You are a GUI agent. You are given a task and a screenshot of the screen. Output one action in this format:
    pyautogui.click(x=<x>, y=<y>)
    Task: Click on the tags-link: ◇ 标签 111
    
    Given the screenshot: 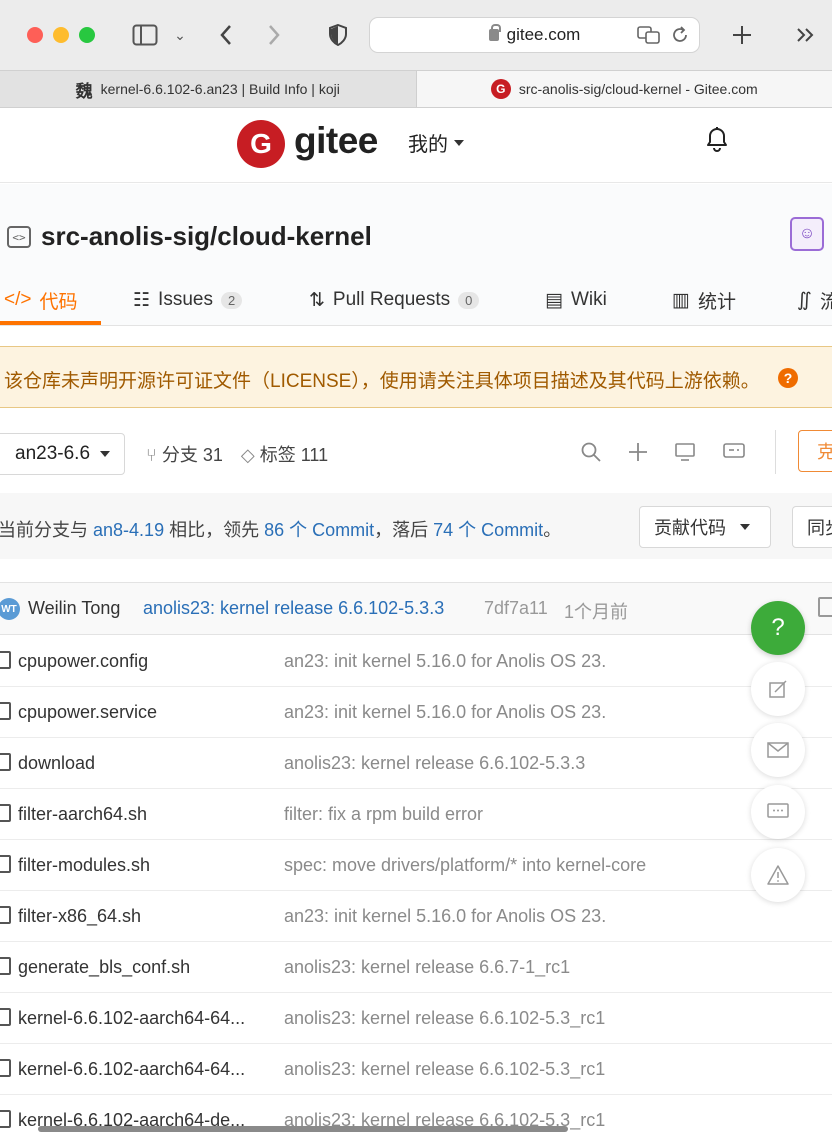 What is the action you would take?
    pyautogui.click(x=284, y=454)
    